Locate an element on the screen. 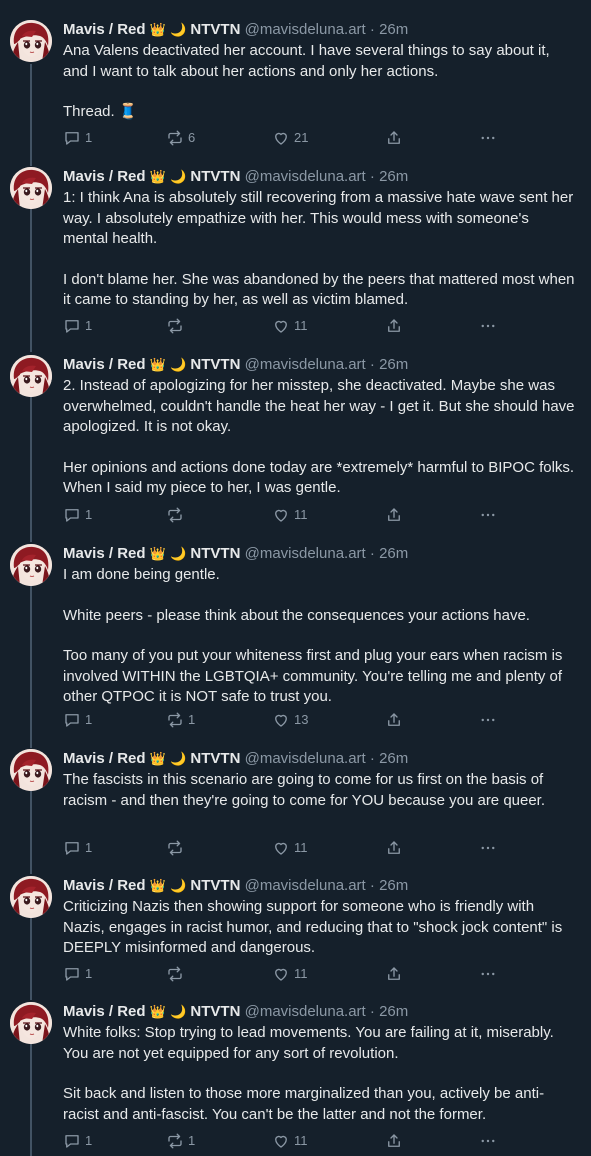 The height and width of the screenshot is (1156, 591). like-button: 21 is located at coordinates (290, 138).